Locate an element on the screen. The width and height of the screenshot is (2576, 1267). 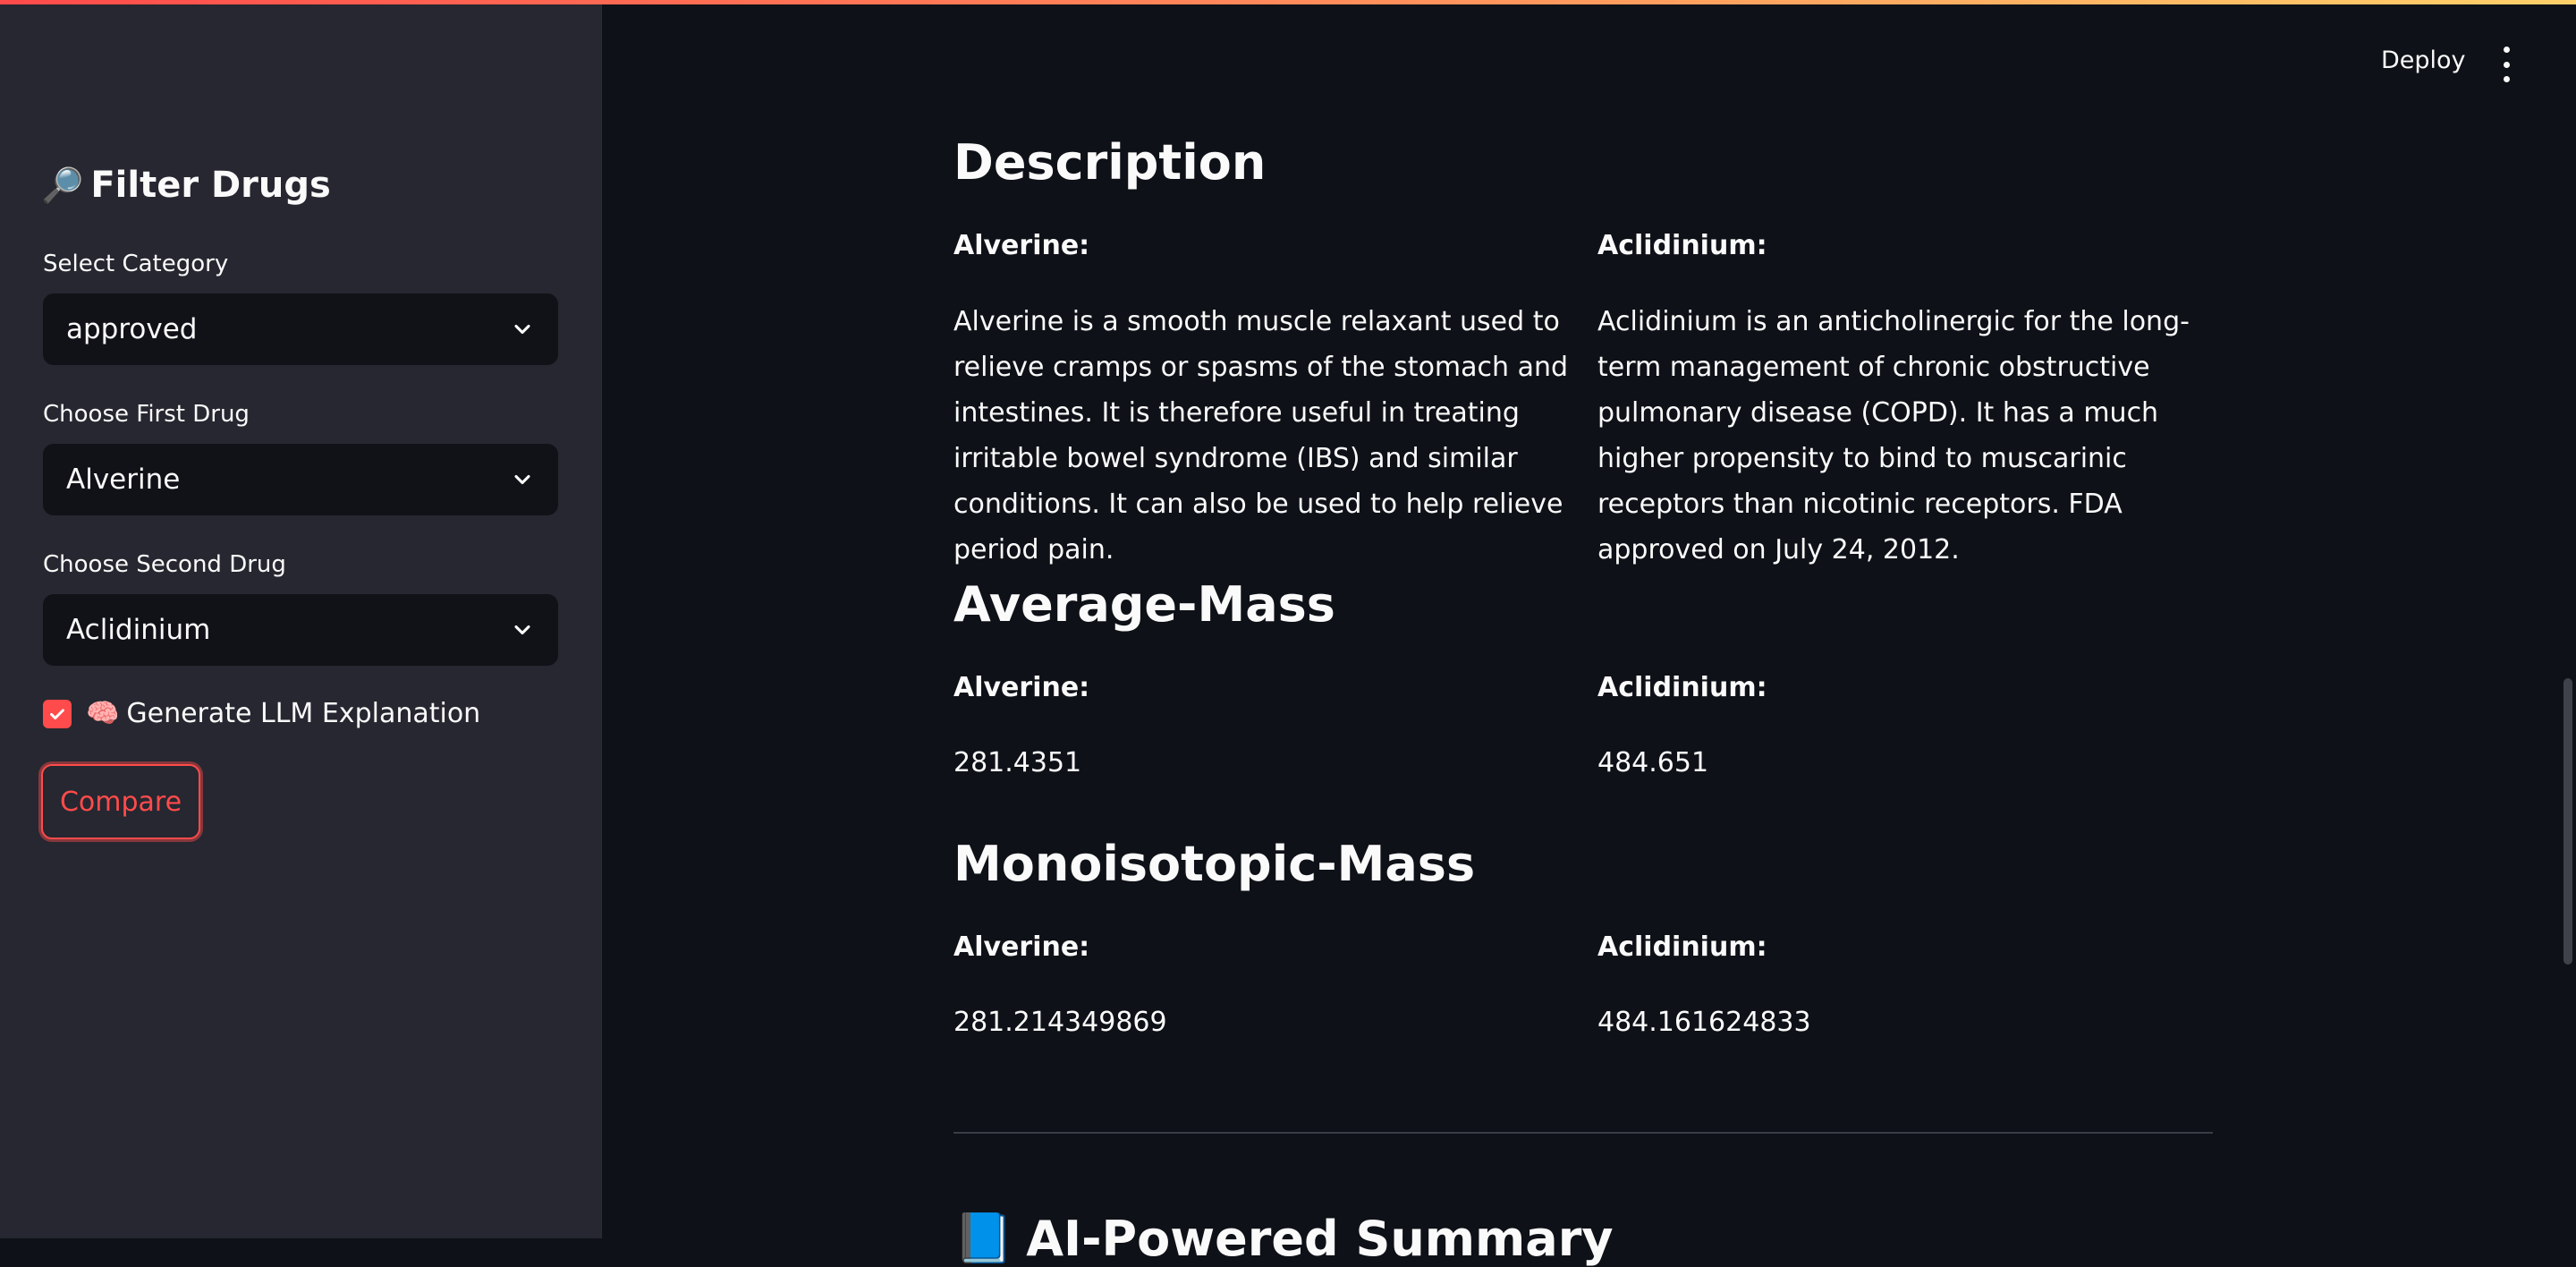
magnifier-icon: 🔎 is located at coordinates (62, 185).